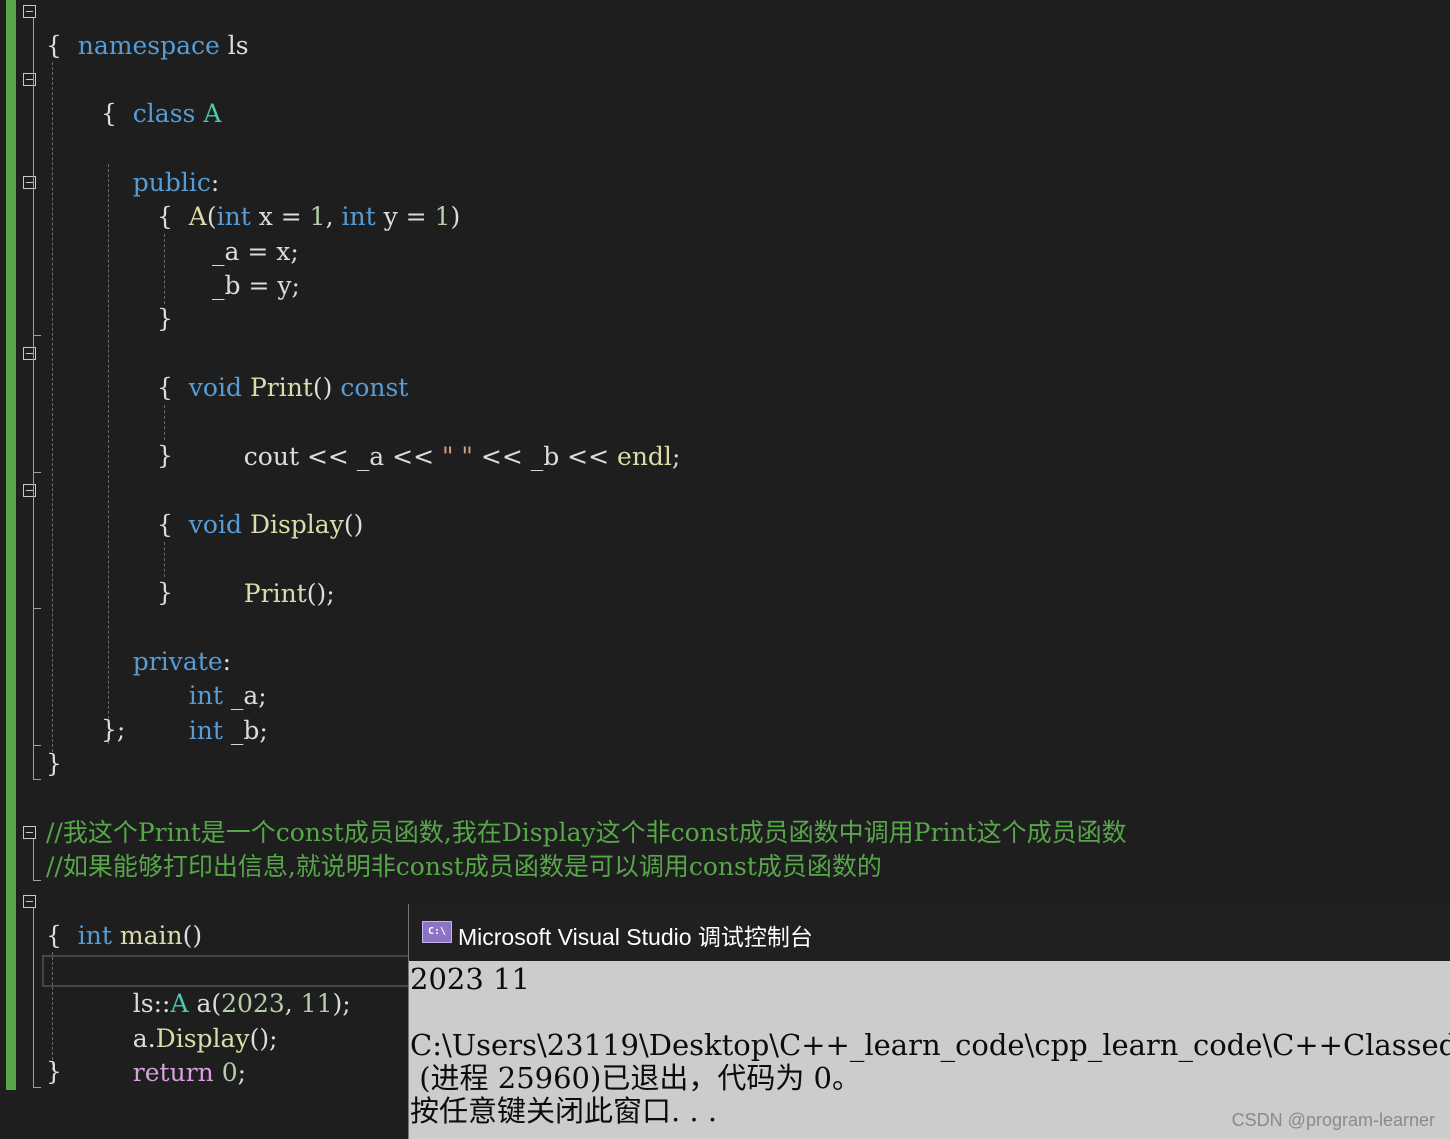 This screenshot has height=1139, width=1450. What do you see at coordinates (308, 198) in the screenshot?
I see `code-line-constructor: A(int x = 1, int y = 1)` at bounding box center [308, 198].